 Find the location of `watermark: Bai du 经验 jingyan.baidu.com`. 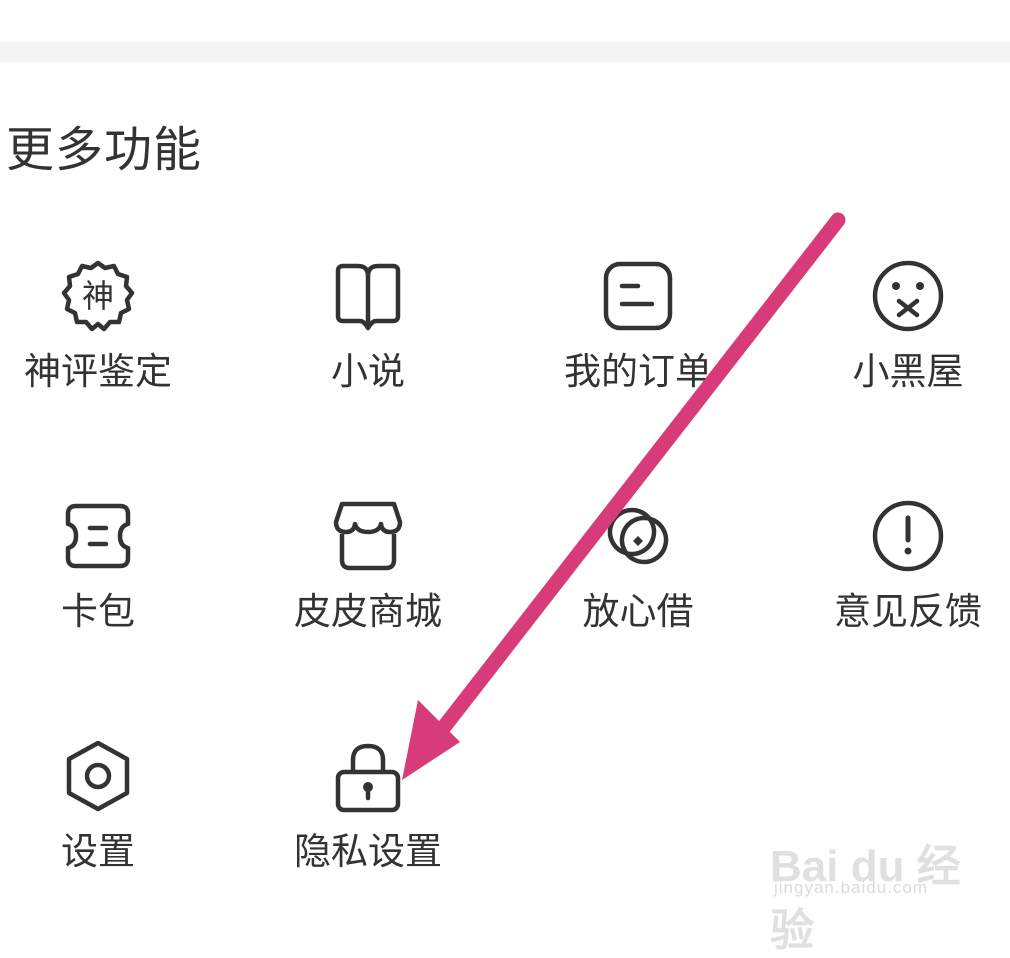

watermark: Bai du 经验 jingyan.baidu.com is located at coordinates (885, 883).